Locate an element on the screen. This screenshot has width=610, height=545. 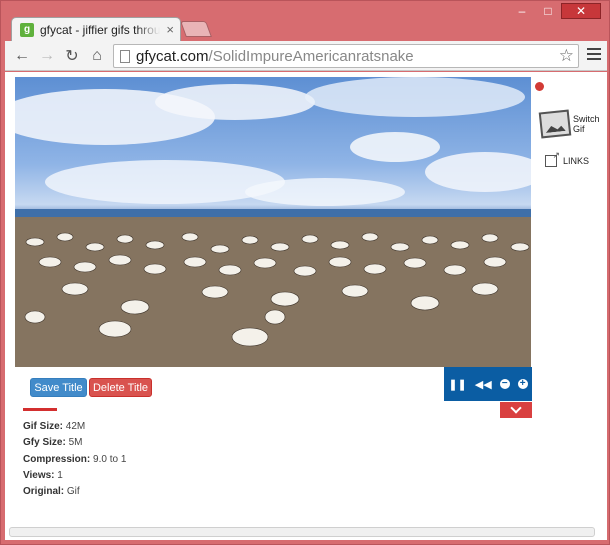
info-key: Compression: is located at coordinates (57, 459).